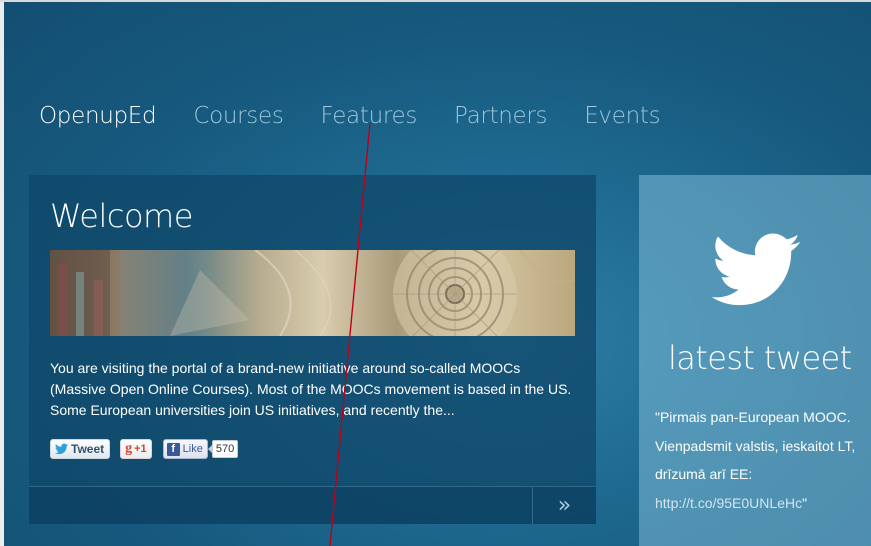 This screenshot has width=871, height=546. What do you see at coordinates (350, 334) in the screenshot?
I see `annotation-line` at bounding box center [350, 334].